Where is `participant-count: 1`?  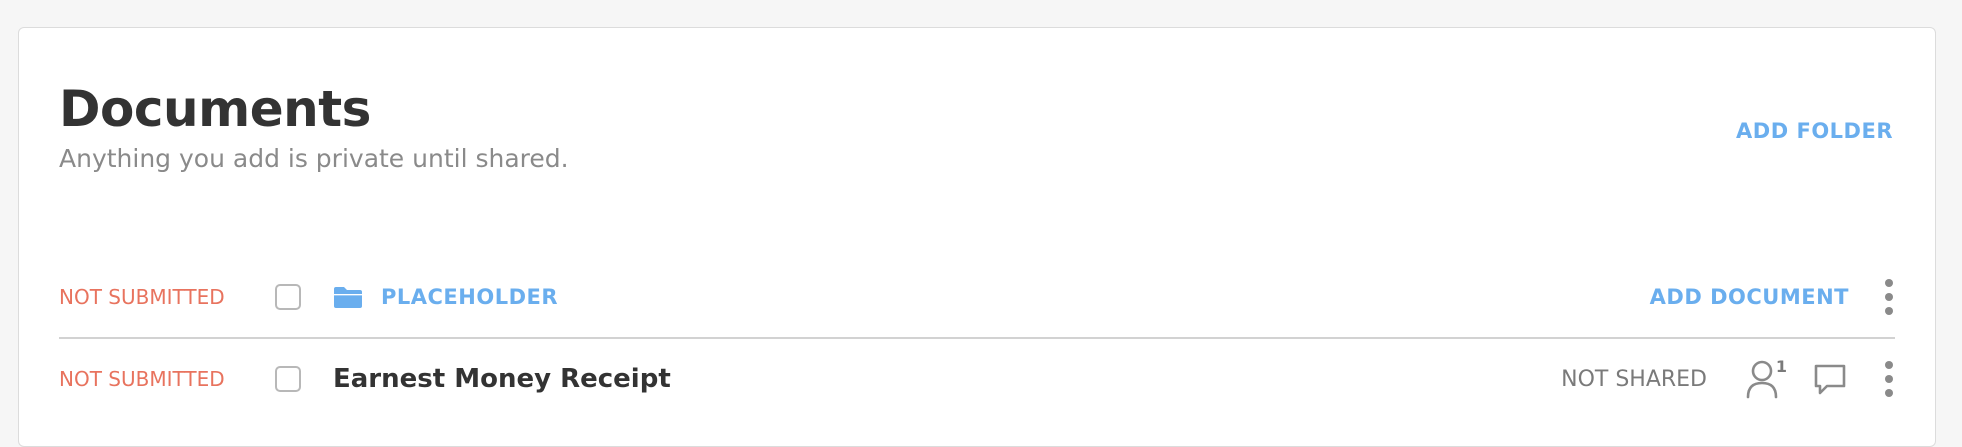
participant-count: 1 is located at coordinates (1781, 366).